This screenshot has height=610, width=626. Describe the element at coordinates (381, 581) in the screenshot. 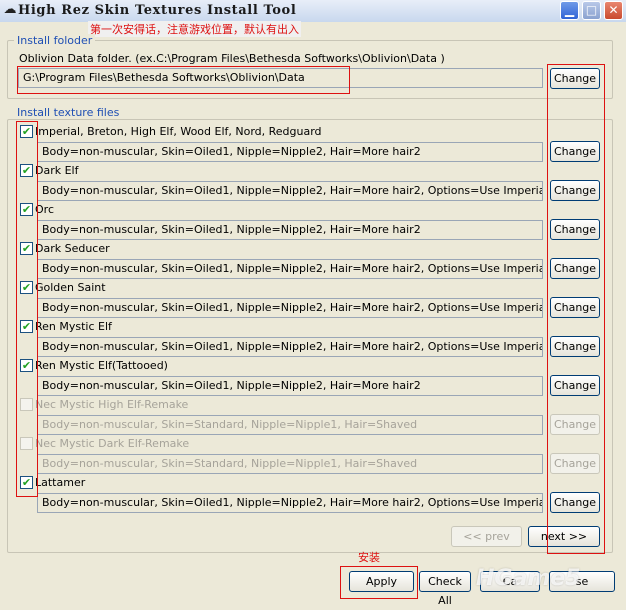

I see `apply-button: Apply` at that location.